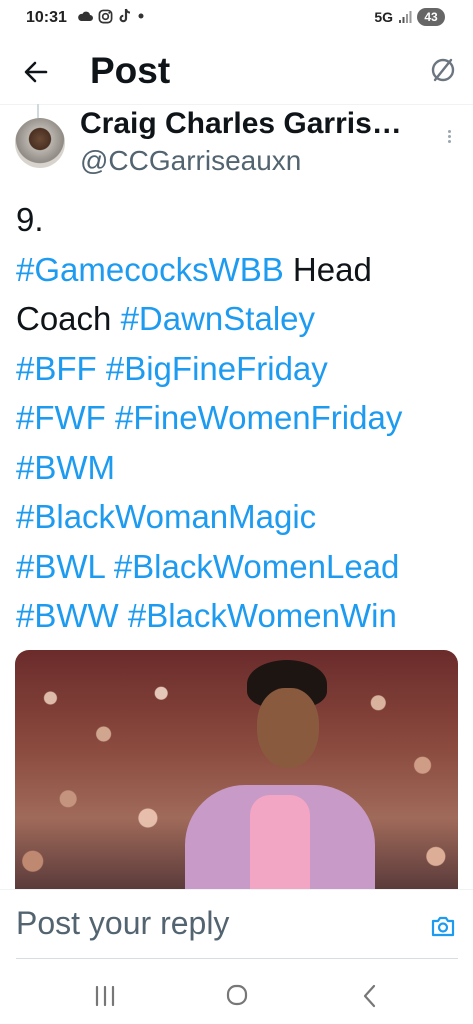  What do you see at coordinates (217, 368) in the screenshot?
I see `hashtag-link: #BigFineFriday` at bounding box center [217, 368].